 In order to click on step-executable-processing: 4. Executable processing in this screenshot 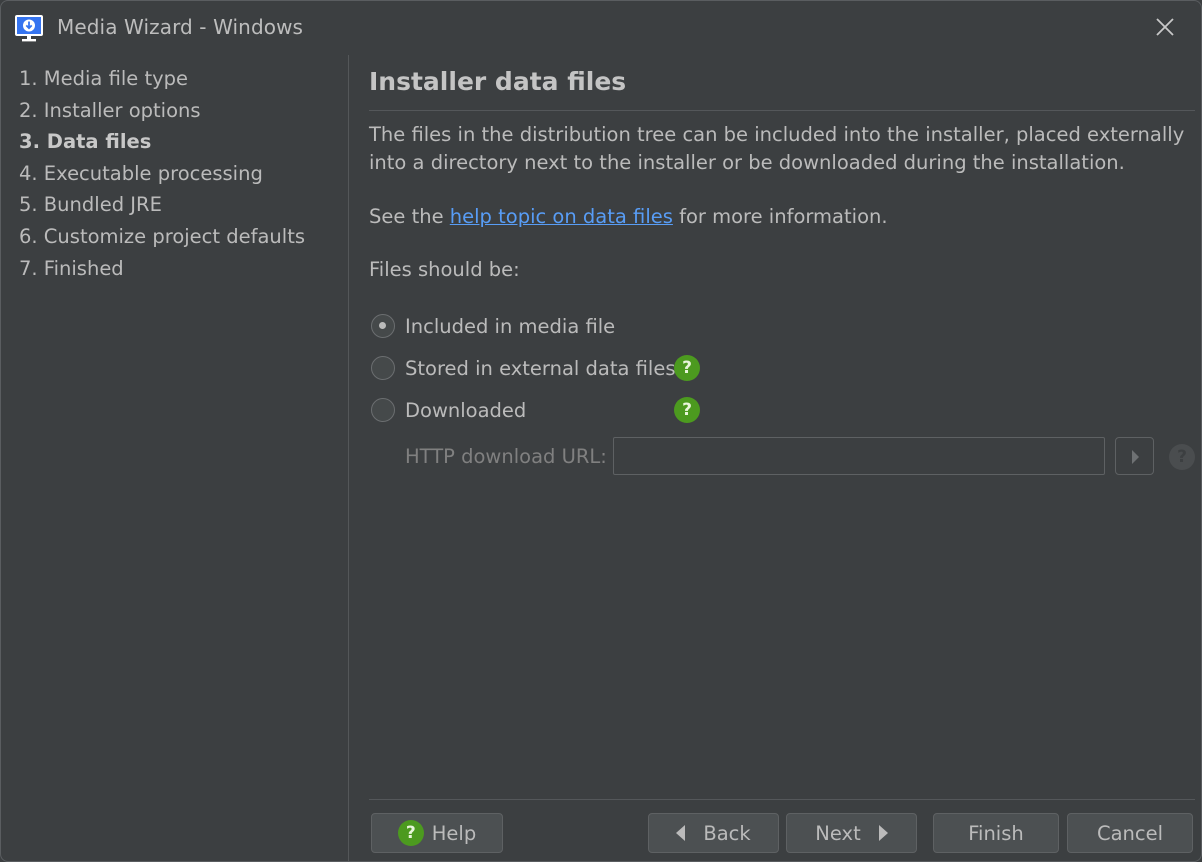, I will do `click(179, 174)`.